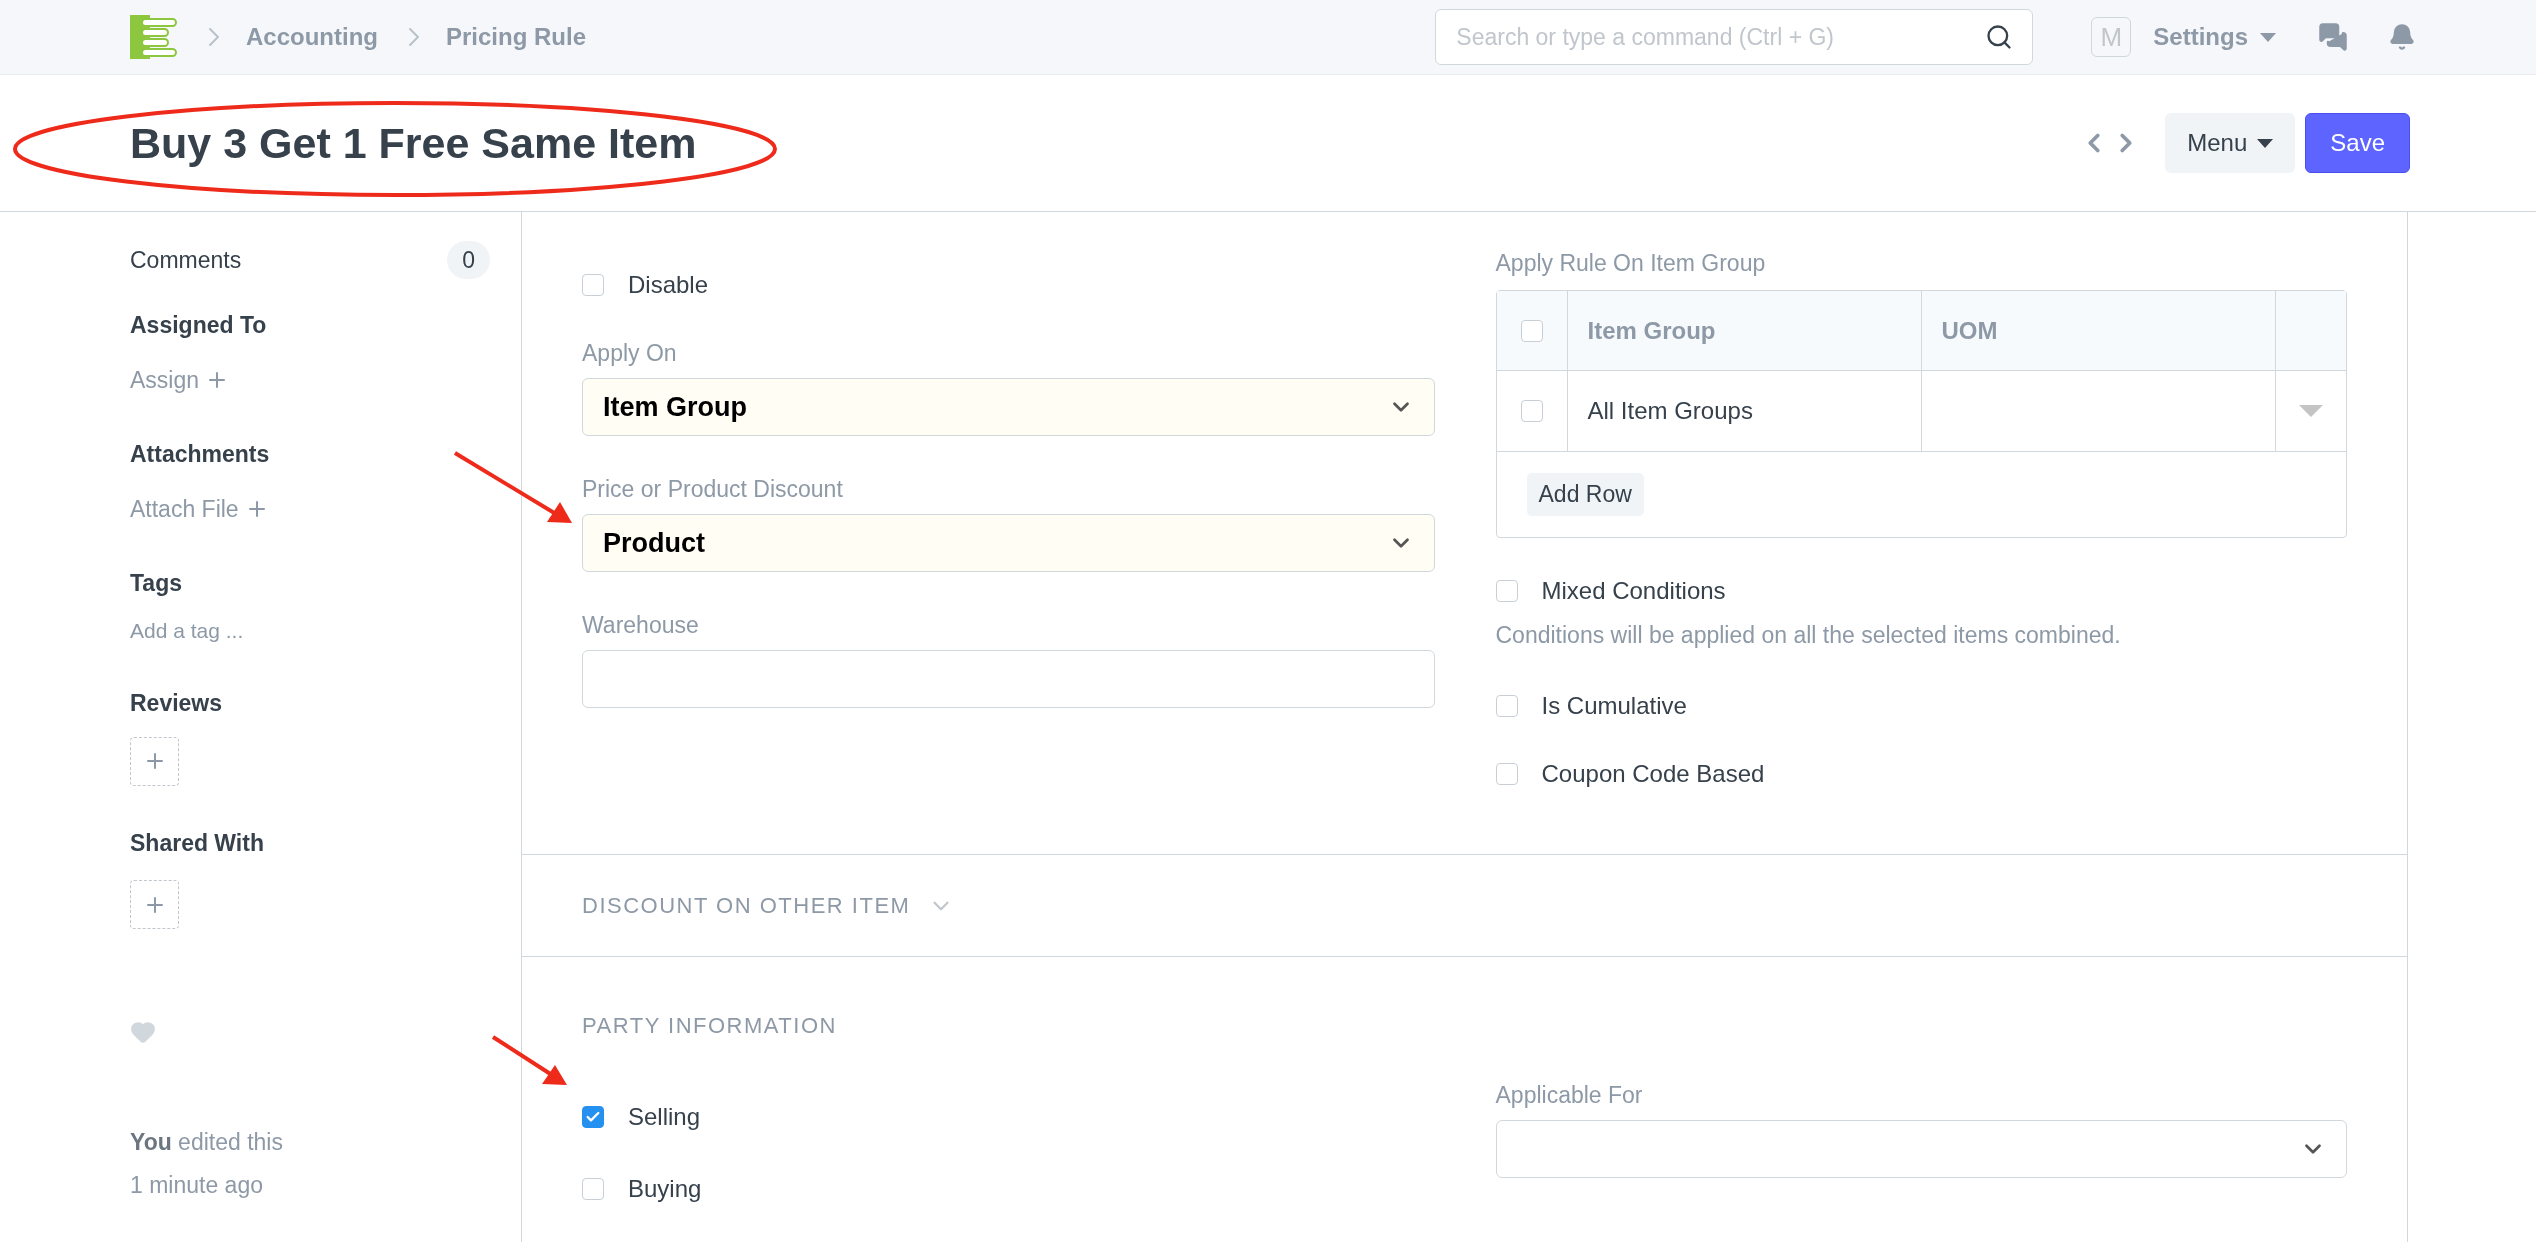  I want to click on heart-icon, so click(143, 1032).